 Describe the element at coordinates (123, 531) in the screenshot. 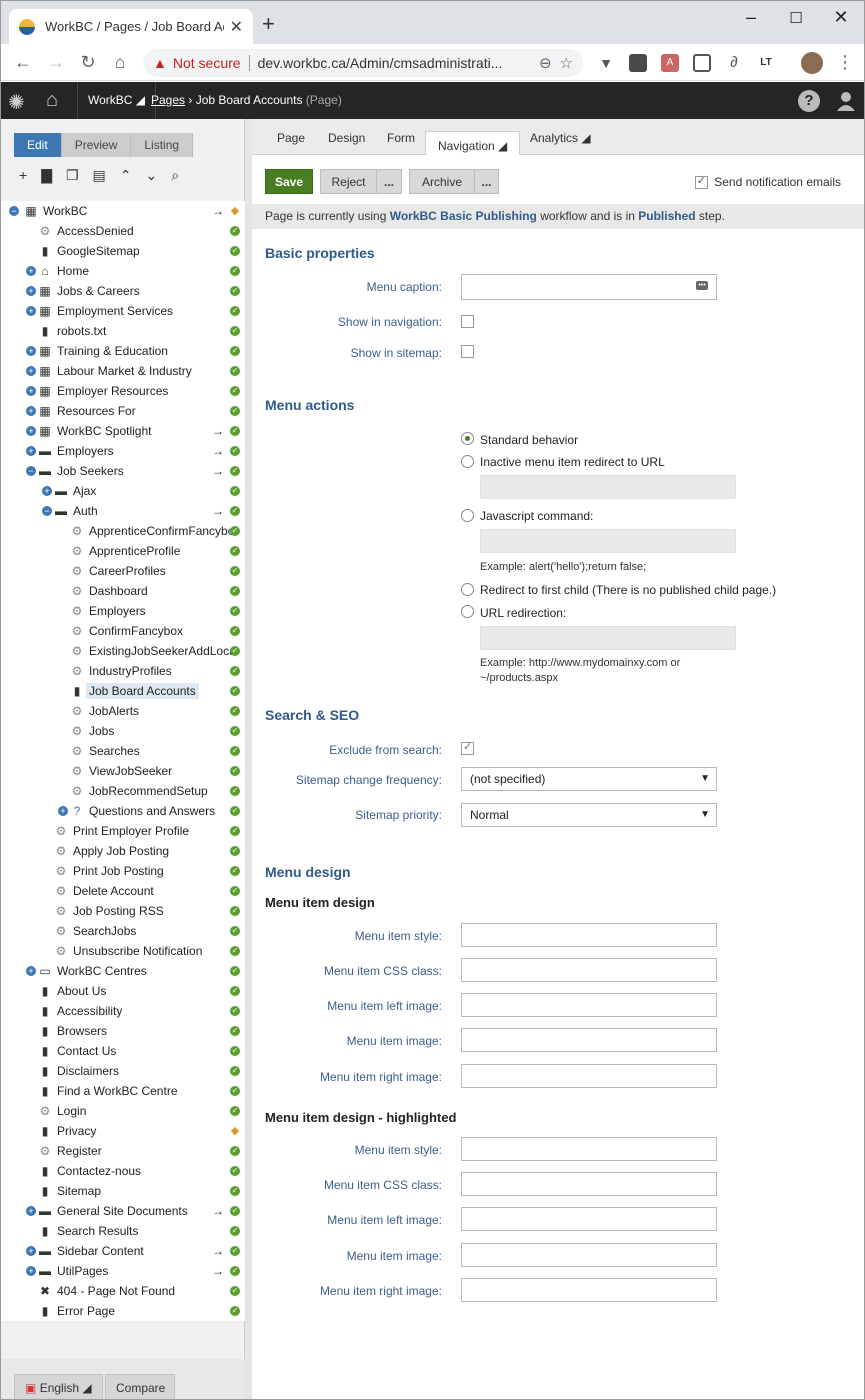

I see `tree-node: ⚙ ApprenticeConfirmFancybc ✓` at that location.